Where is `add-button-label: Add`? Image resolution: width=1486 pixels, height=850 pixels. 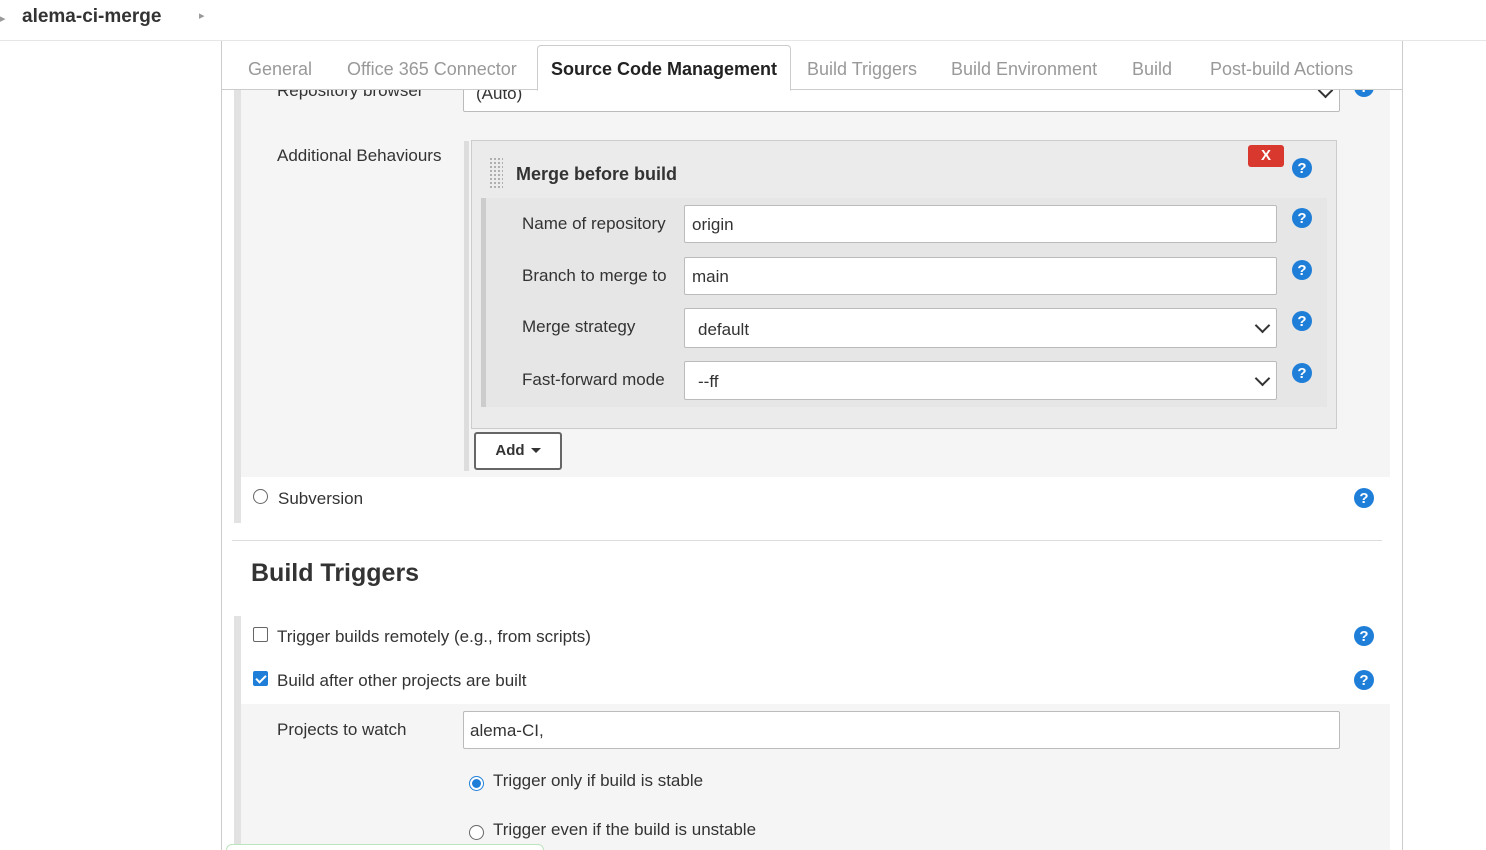
add-button-label: Add is located at coordinates (510, 450).